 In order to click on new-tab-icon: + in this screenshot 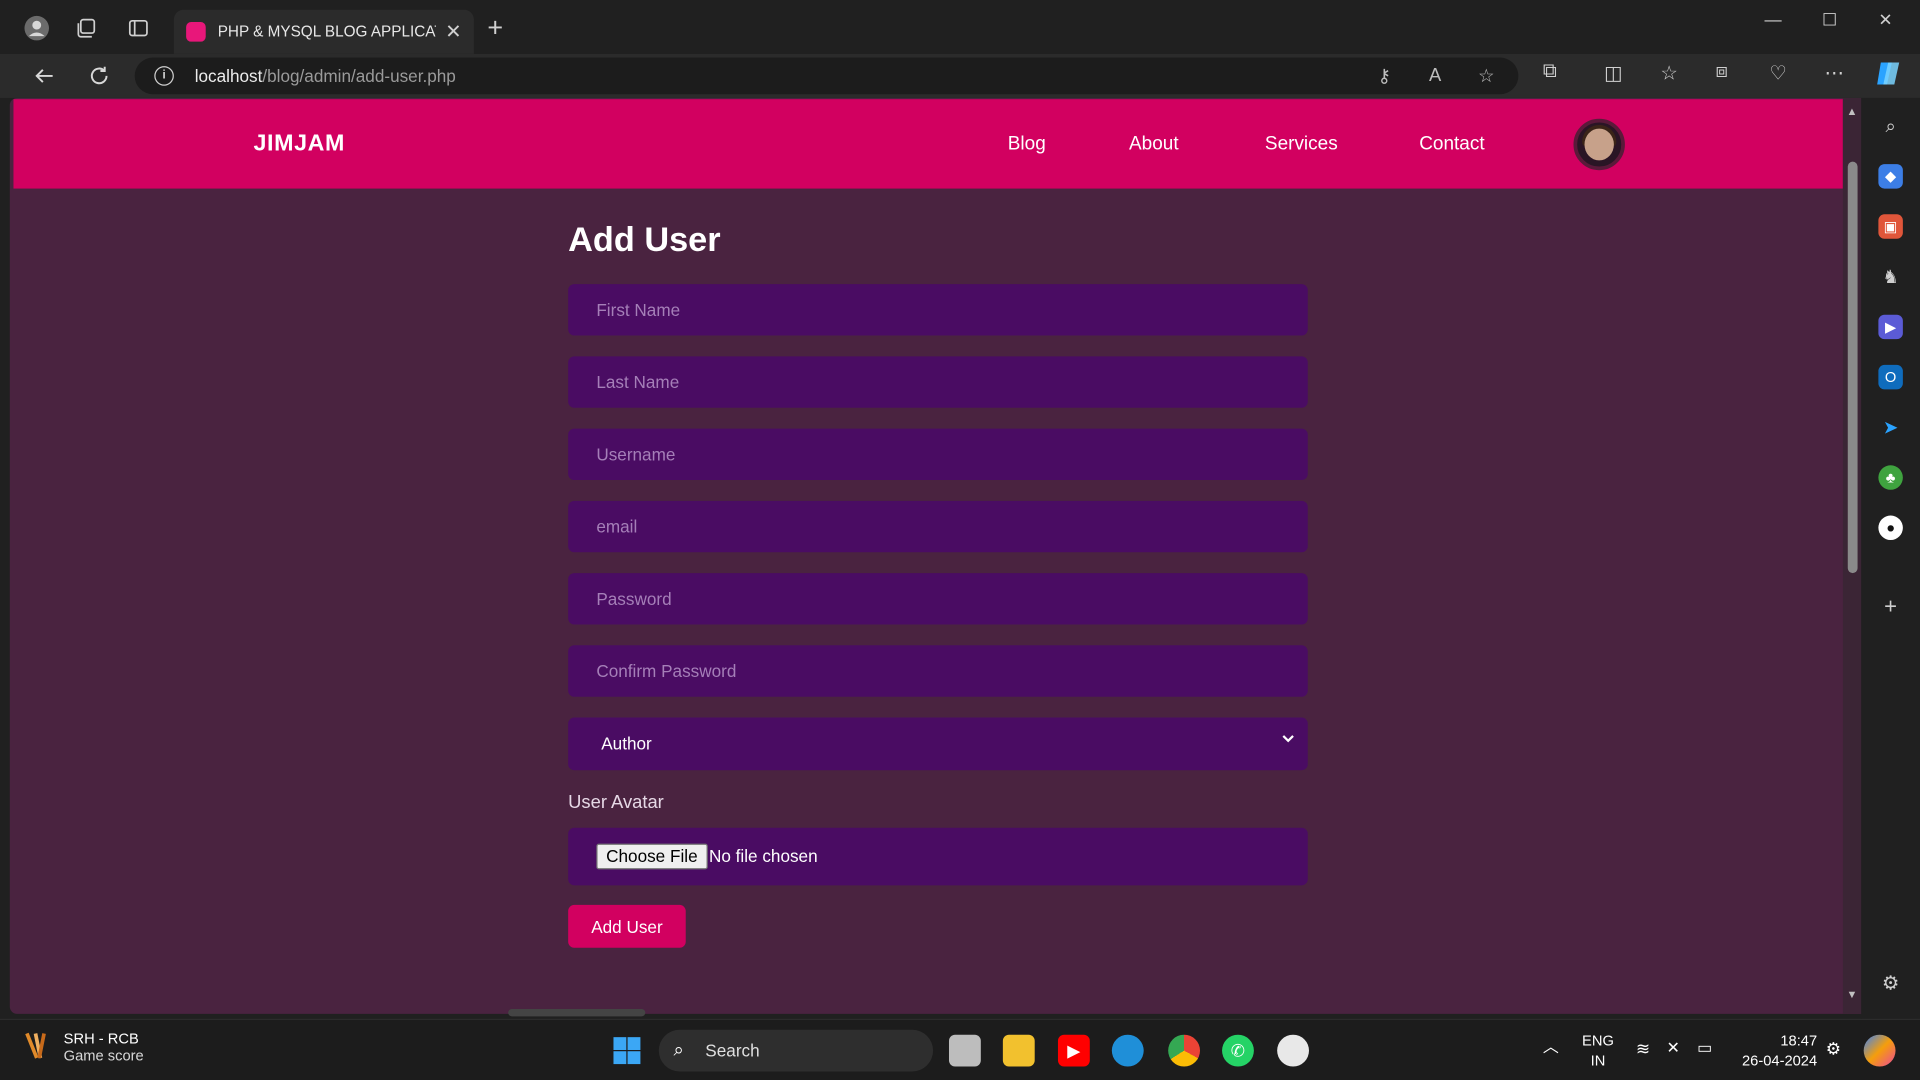, I will do `click(495, 28)`.